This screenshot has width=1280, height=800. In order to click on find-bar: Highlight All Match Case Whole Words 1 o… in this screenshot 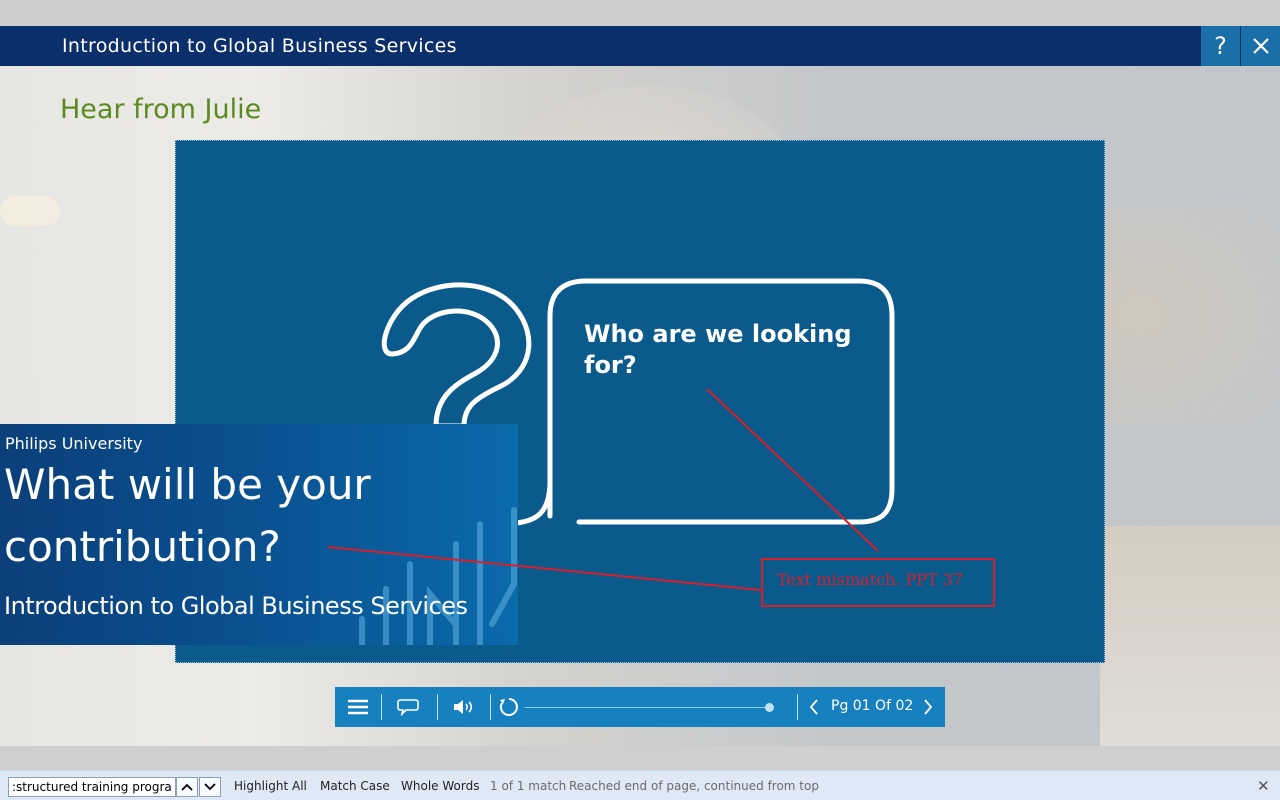, I will do `click(640, 785)`.